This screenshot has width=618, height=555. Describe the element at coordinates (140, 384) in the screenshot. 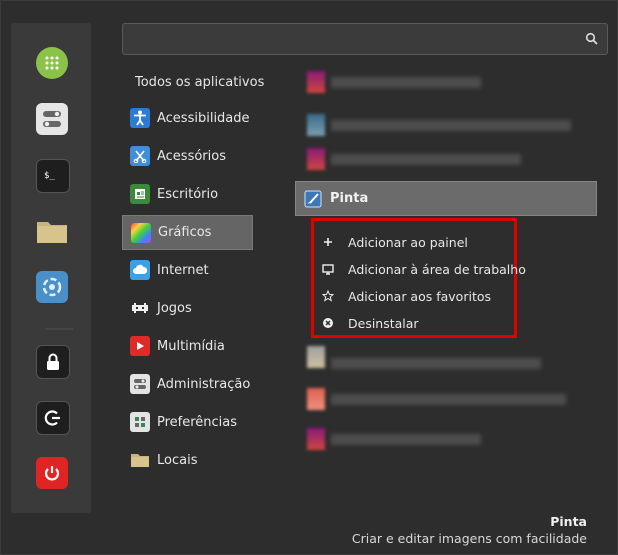

I see `administration-icon` at that location.